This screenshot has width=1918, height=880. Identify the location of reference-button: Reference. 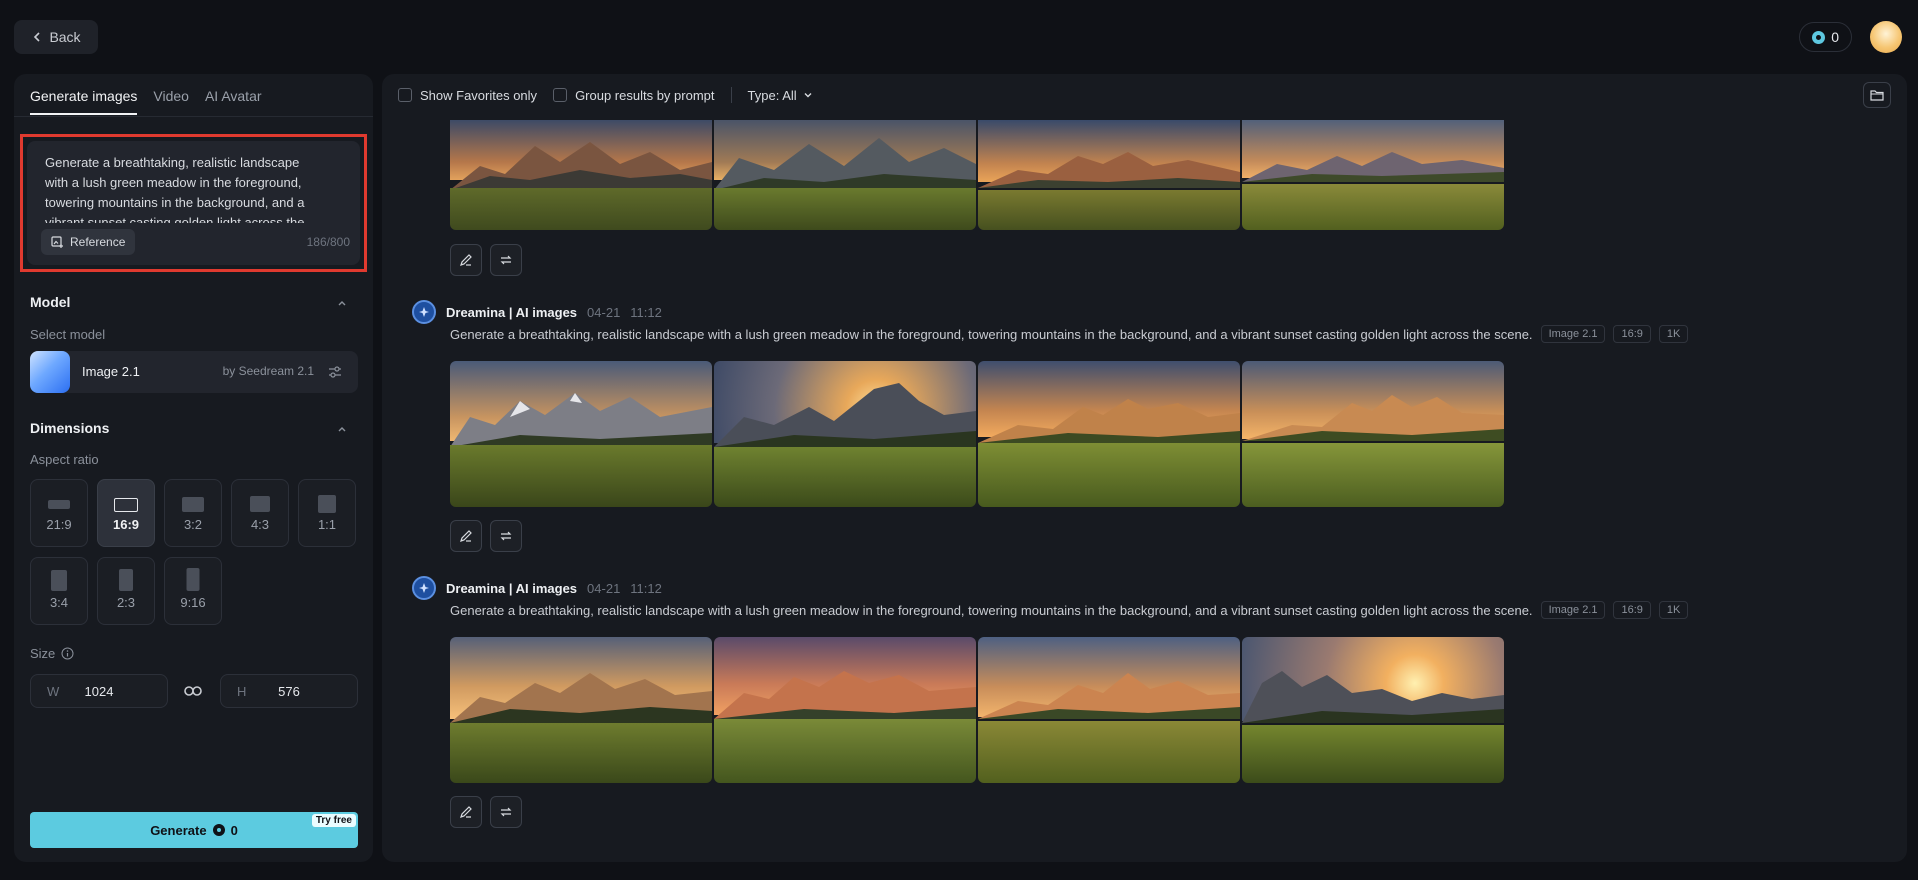
(88, 242).